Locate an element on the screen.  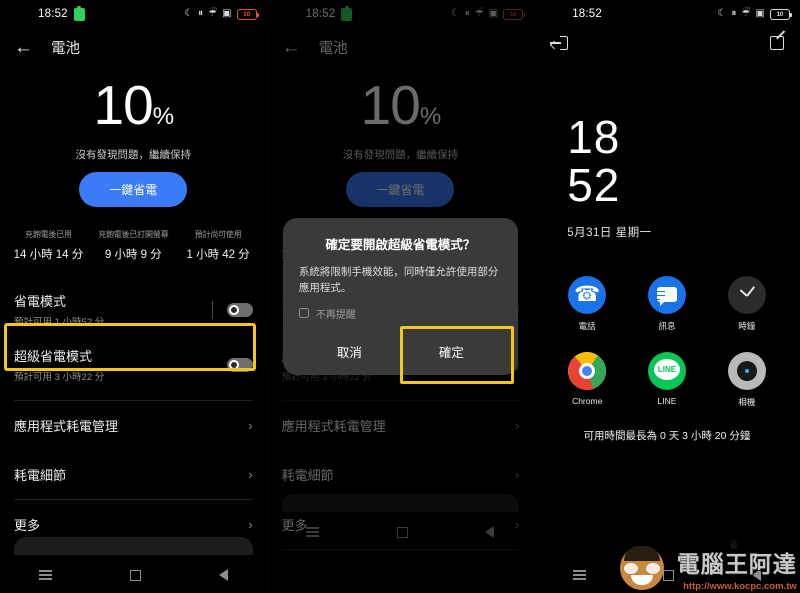
stat-label: 預計尚可使用 is located at coordinates (218, 234).